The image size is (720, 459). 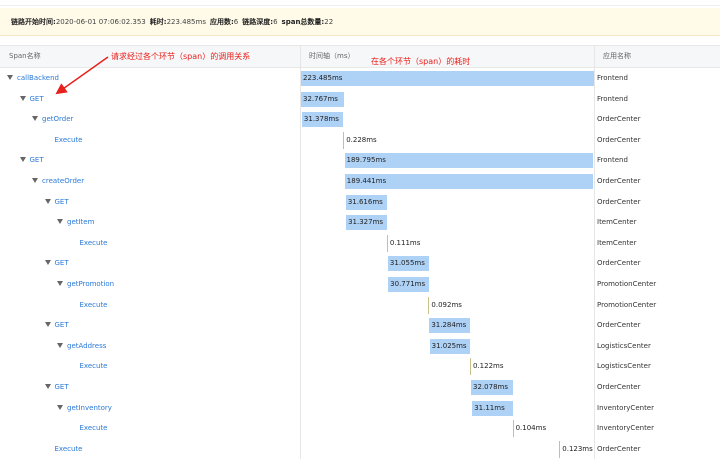 I want to click on span-row: GET 189.795ms Frontend, so click(x=360, y=160).